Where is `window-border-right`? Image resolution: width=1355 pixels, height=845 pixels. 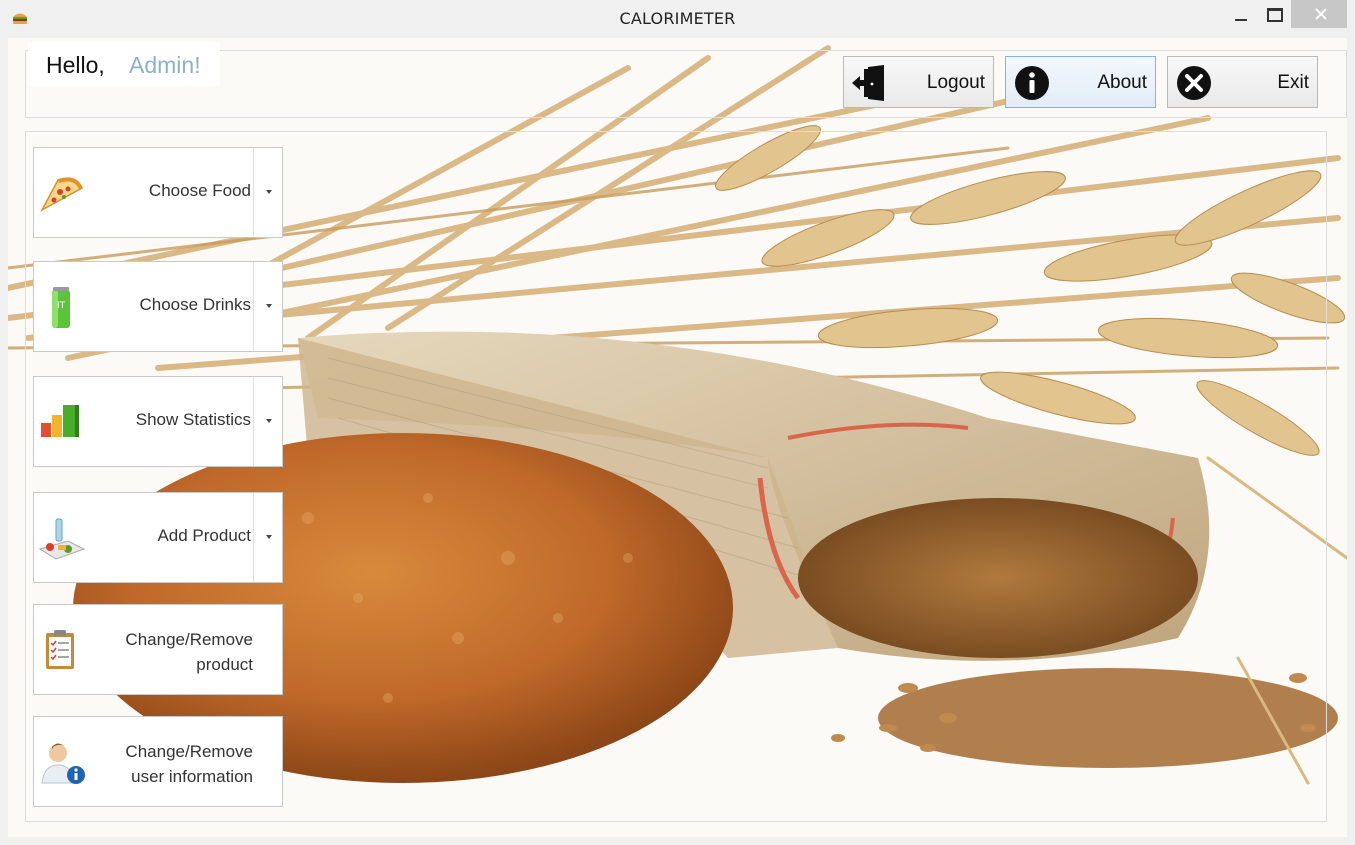 window-border-right is located at coordinates (1351, 422).